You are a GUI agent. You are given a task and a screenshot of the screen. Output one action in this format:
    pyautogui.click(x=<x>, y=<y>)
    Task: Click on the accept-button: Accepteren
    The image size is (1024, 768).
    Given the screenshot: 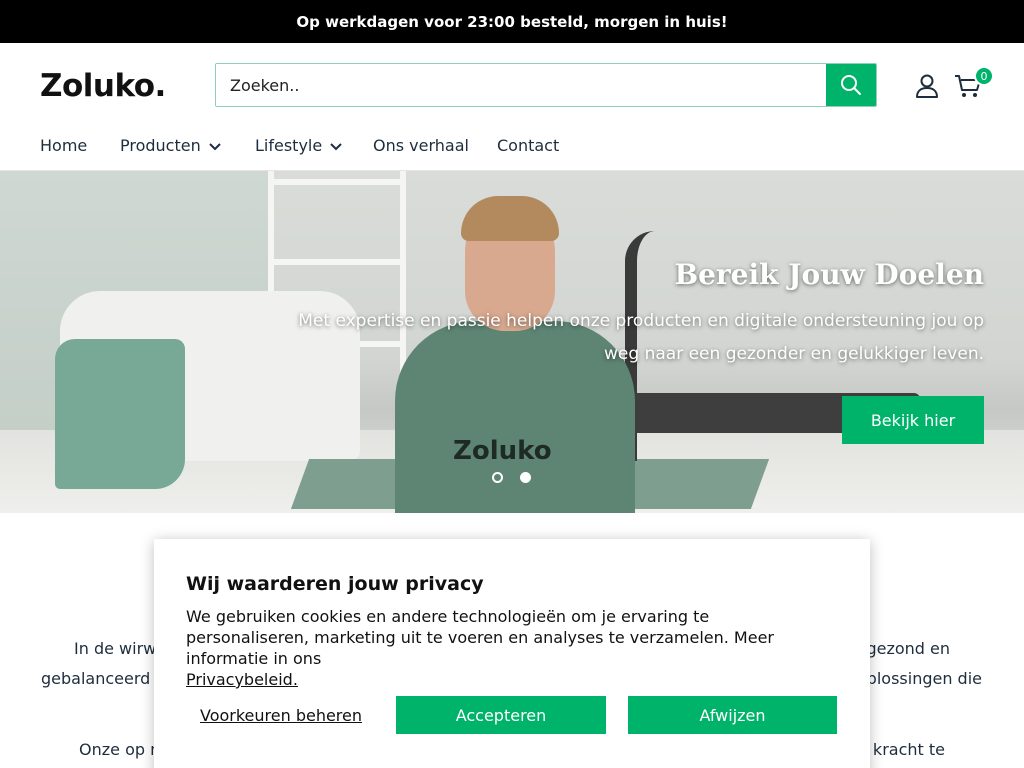 What is the action you would take?
    pyautogui.click(x=501, y=715)
    